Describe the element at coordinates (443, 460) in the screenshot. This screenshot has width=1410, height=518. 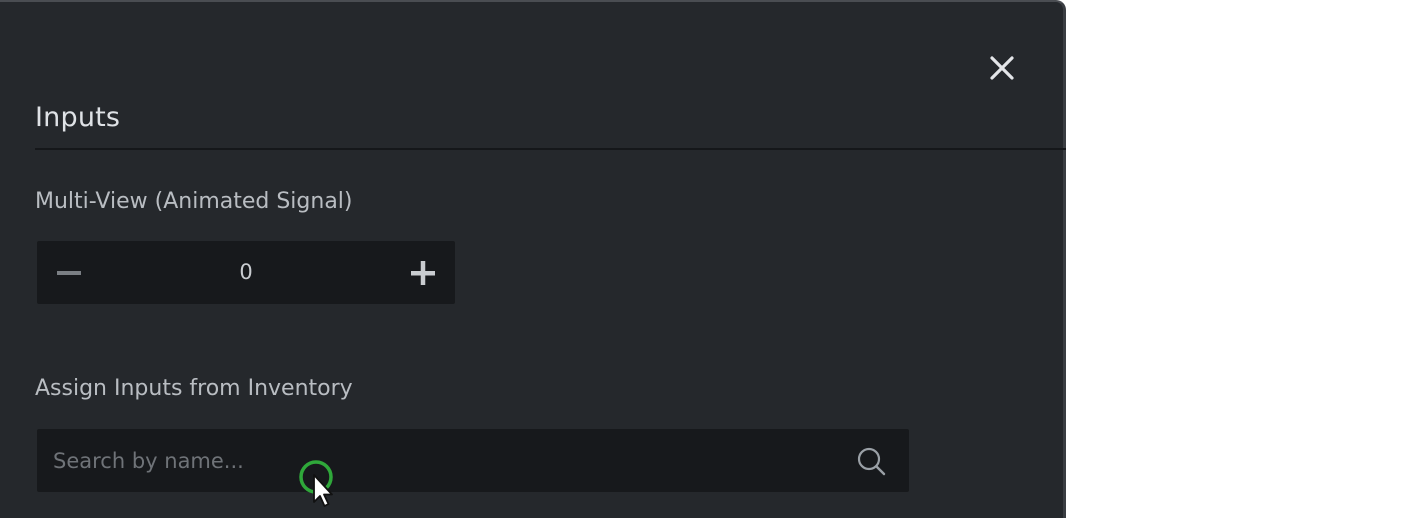
I see `search-input` at that location.